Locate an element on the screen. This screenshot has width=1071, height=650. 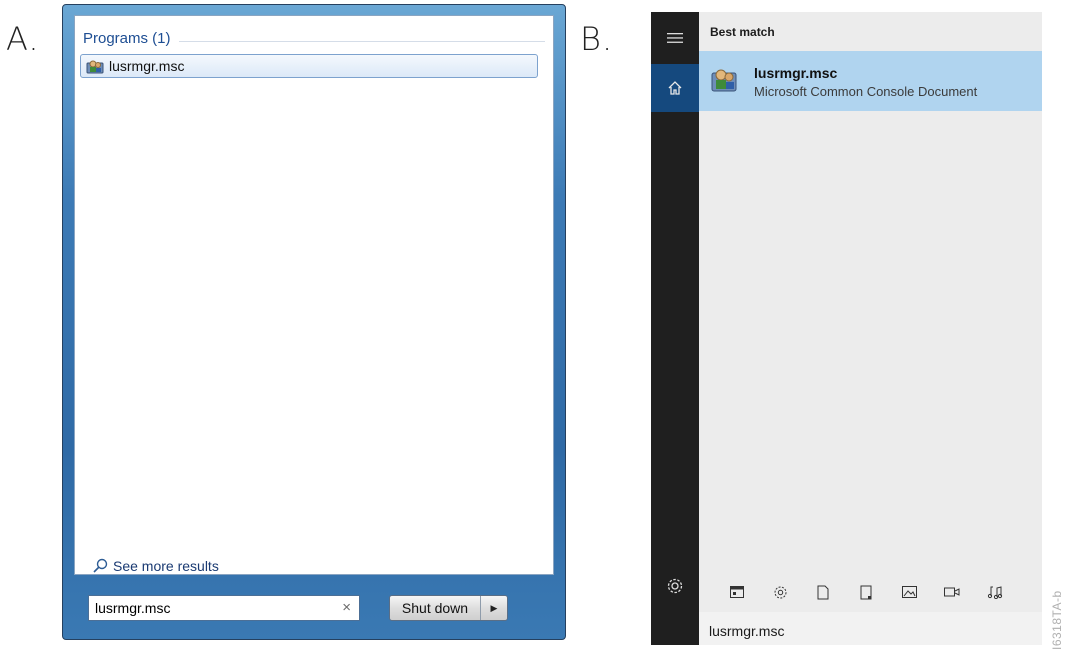
result-label: lusrmgr.msc is located at coordinates (147, 66).